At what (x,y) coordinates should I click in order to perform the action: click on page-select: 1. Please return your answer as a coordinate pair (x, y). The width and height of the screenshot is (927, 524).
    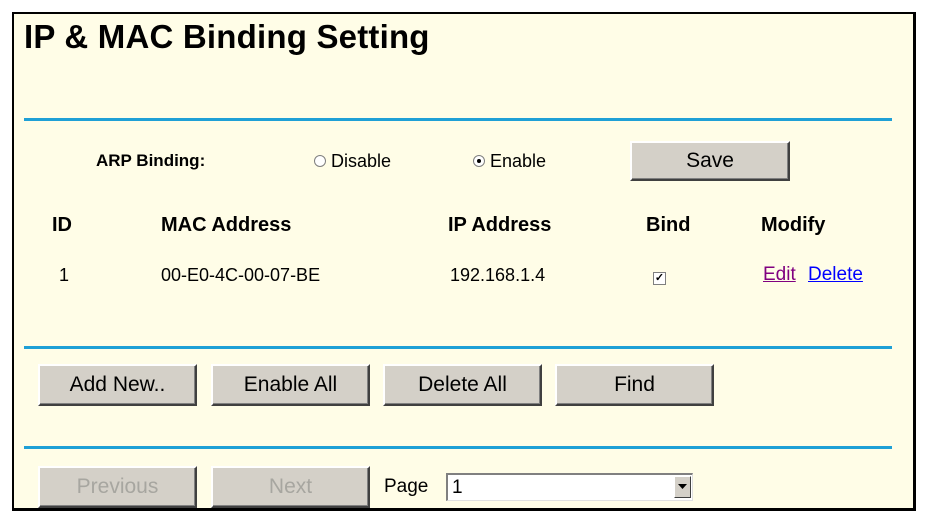
    Looking at the image, I should click on (569, 487).